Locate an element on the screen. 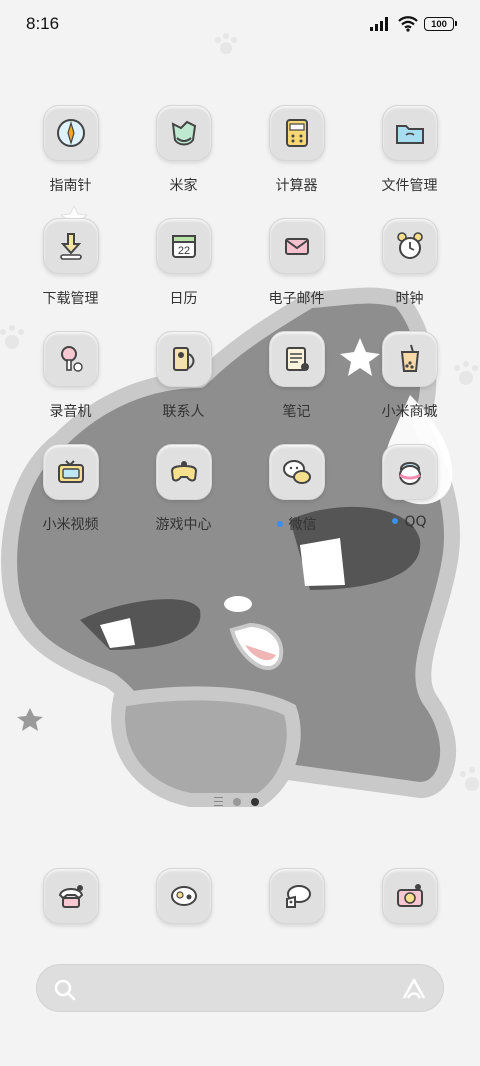  page-indicator is located at coordinates (236, 801).